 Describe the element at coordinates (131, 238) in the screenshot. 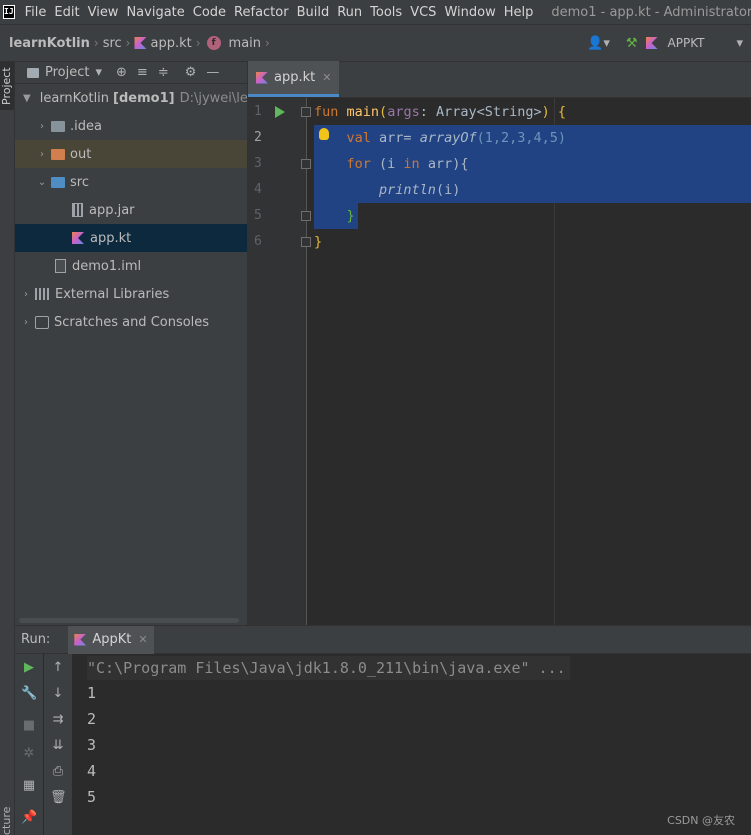

I see `tree-item-app-kt: app.kt` at that location.